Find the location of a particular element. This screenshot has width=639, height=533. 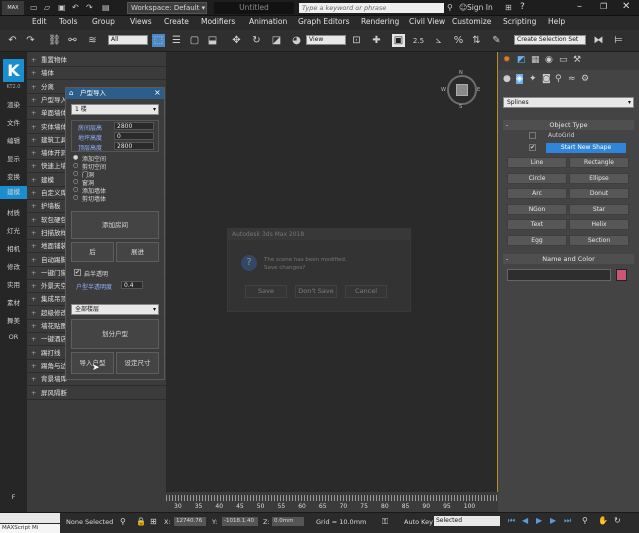

absolute-mode-icon: ⊞ is located at coordinates (153, 521).